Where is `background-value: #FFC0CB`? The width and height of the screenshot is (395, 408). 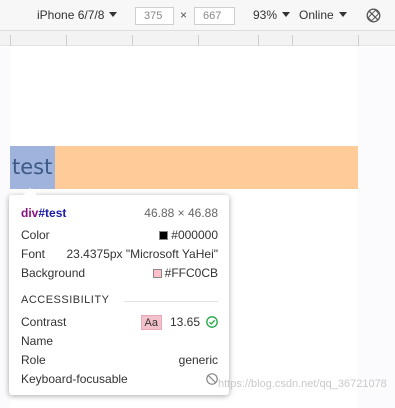
background-value: #FFC0CB is located at coordinates (191, 273).